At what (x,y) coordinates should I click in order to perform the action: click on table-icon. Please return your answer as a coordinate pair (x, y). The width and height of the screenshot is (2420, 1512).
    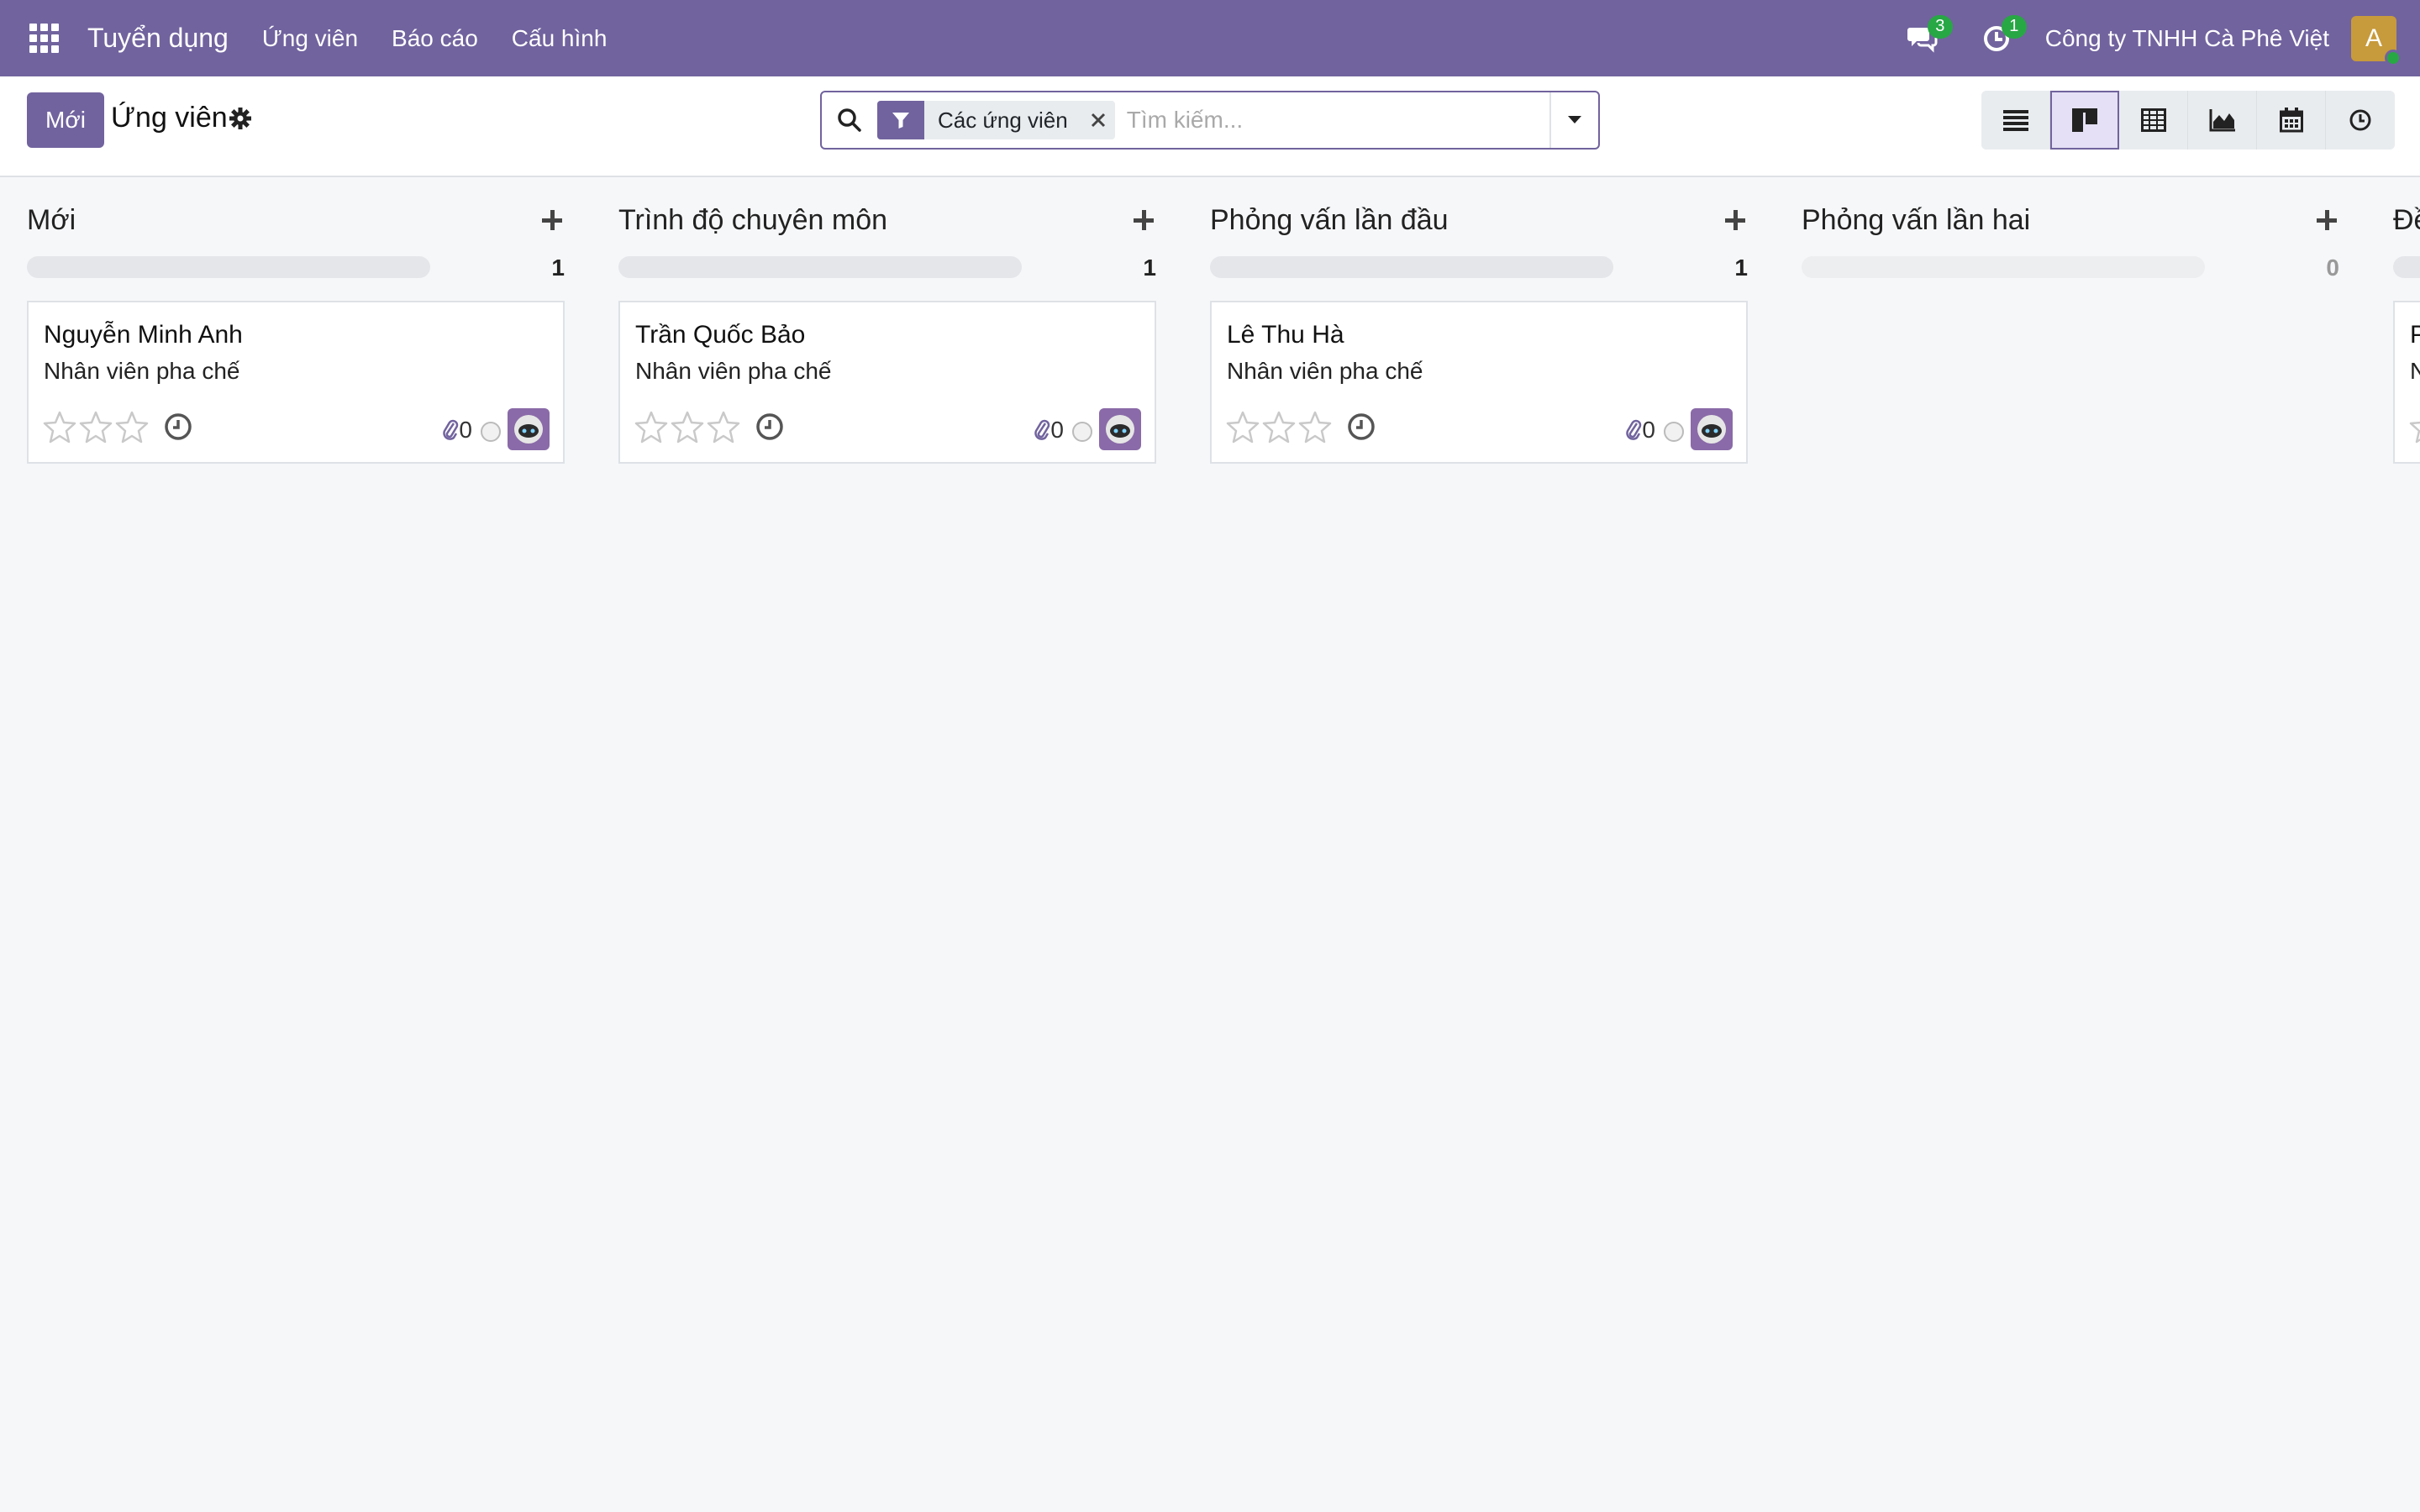
    Looking at the image, I should click on (2153, 120).